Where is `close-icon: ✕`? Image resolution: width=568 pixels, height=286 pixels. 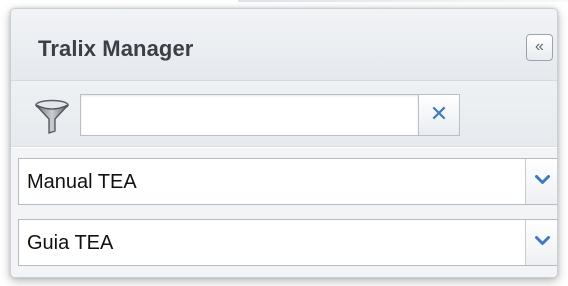
close-icon: ✕ is located at coordinates (439, 113).